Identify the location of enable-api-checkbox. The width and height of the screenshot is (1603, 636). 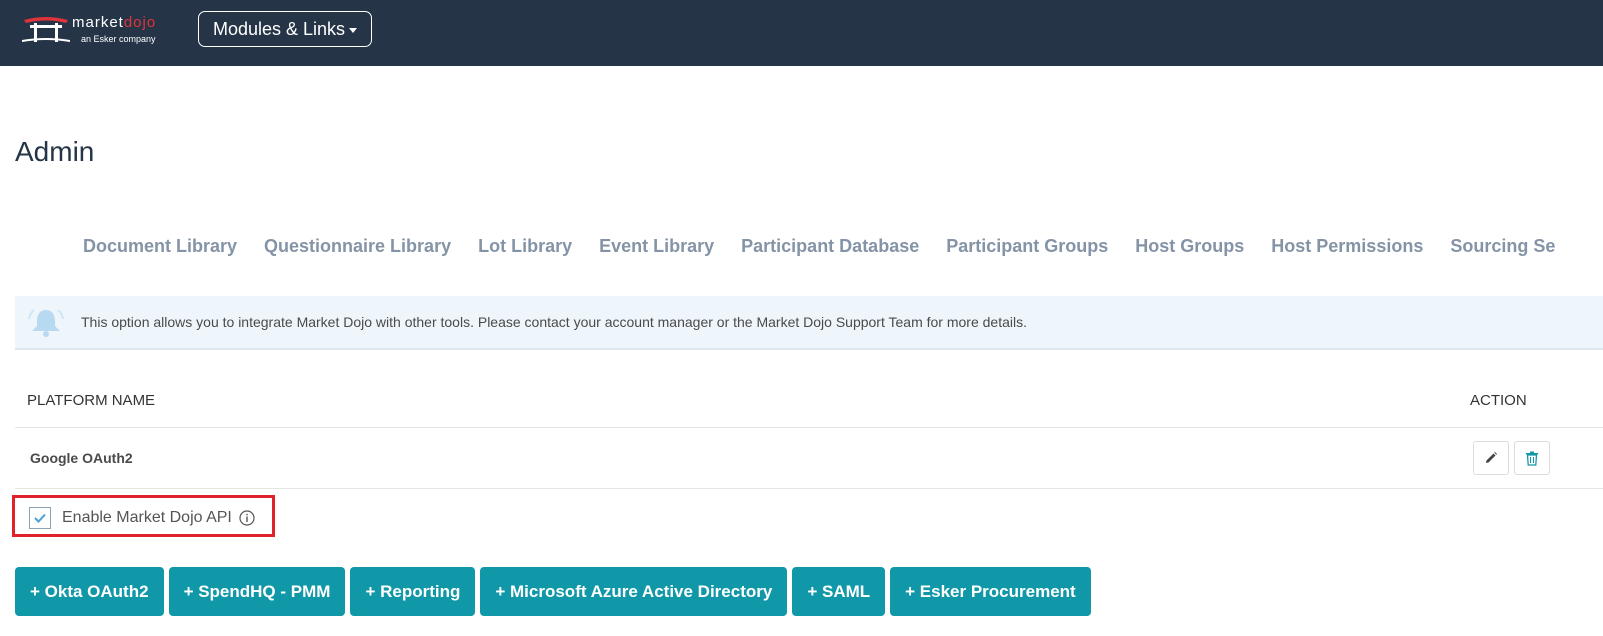
(40, 518).